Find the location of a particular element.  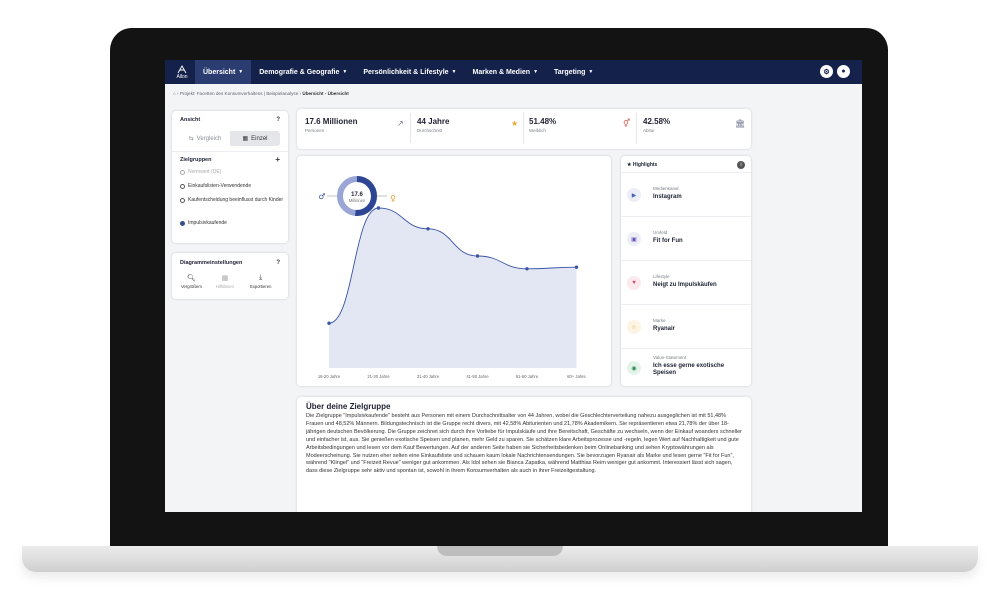

grid-icon: ▦ is located at coordinates (225, 278).